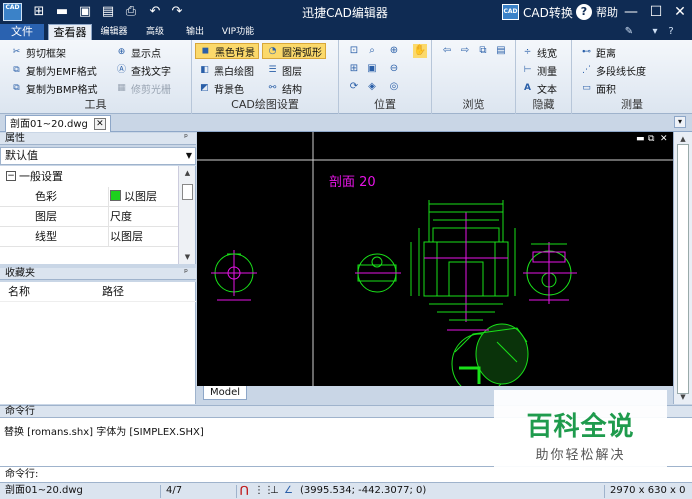 This screenshot has height=499, width=692. Describe the element at coordinates (46, 216) in the screenshot. I see `property-key: 图层` at that location.